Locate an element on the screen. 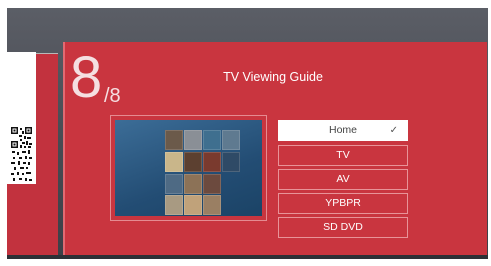 The height and width of the screenshot is (266, 491). menu-item-label: SD DVD is located at coordinates (343, 227).